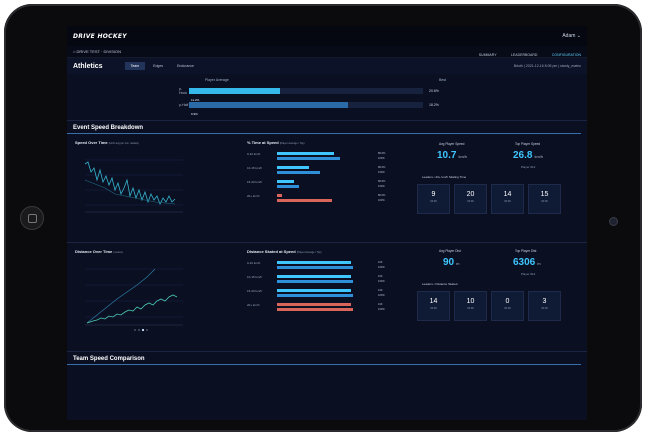  Describe the element at coordinates (324, 127) in the screenshot. I see `section-title-event: Event Speed Breakdown` at that location.